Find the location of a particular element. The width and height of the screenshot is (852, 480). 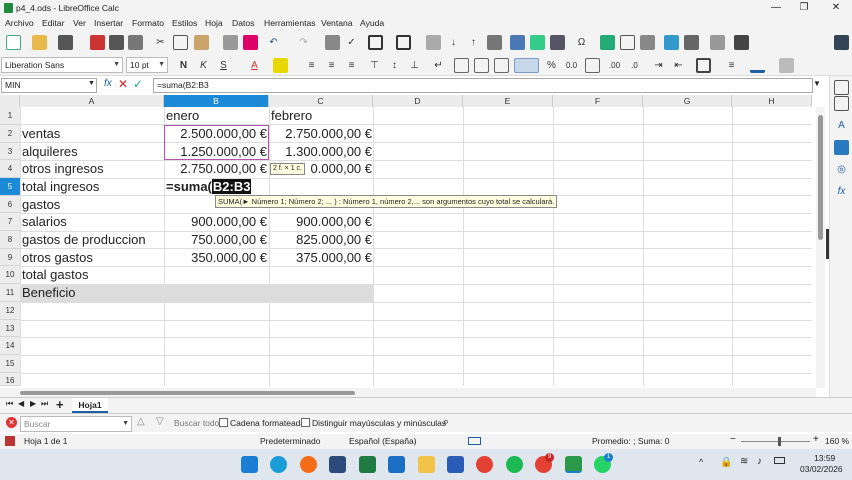

page-style: Predeterminado is located at coordinates (290, 441).